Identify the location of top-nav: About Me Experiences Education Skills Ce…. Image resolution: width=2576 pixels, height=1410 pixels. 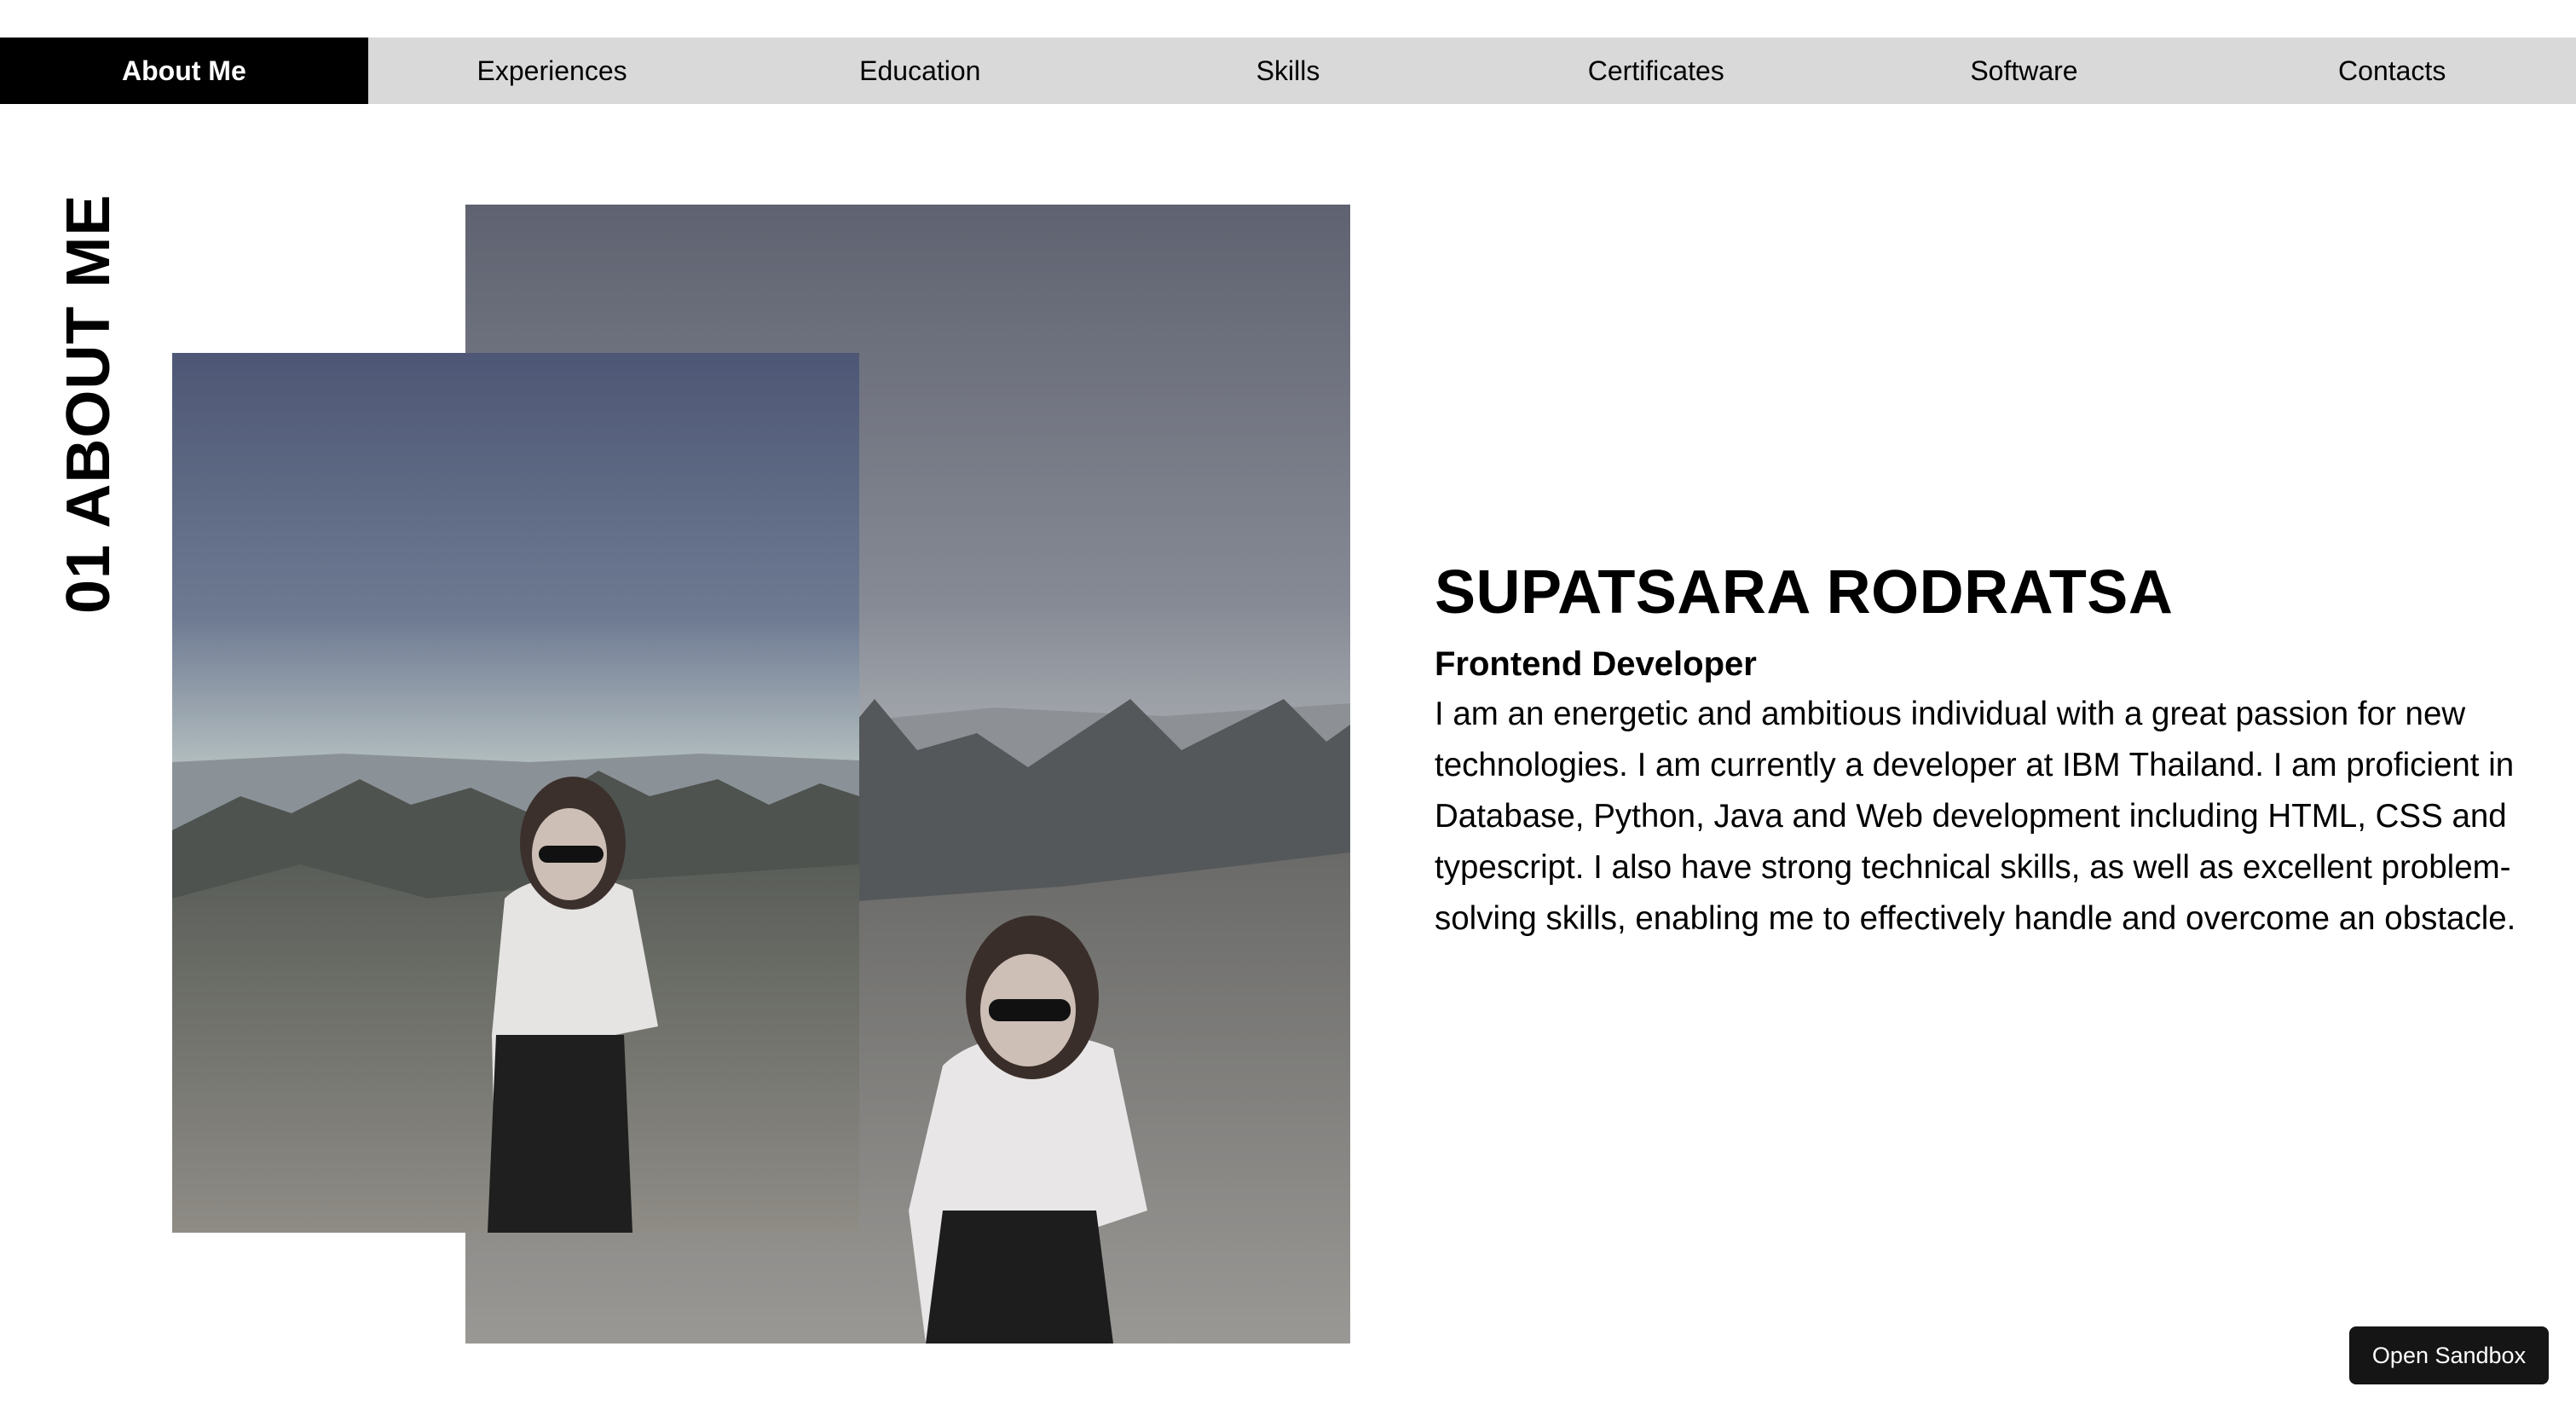
(1288, 71).